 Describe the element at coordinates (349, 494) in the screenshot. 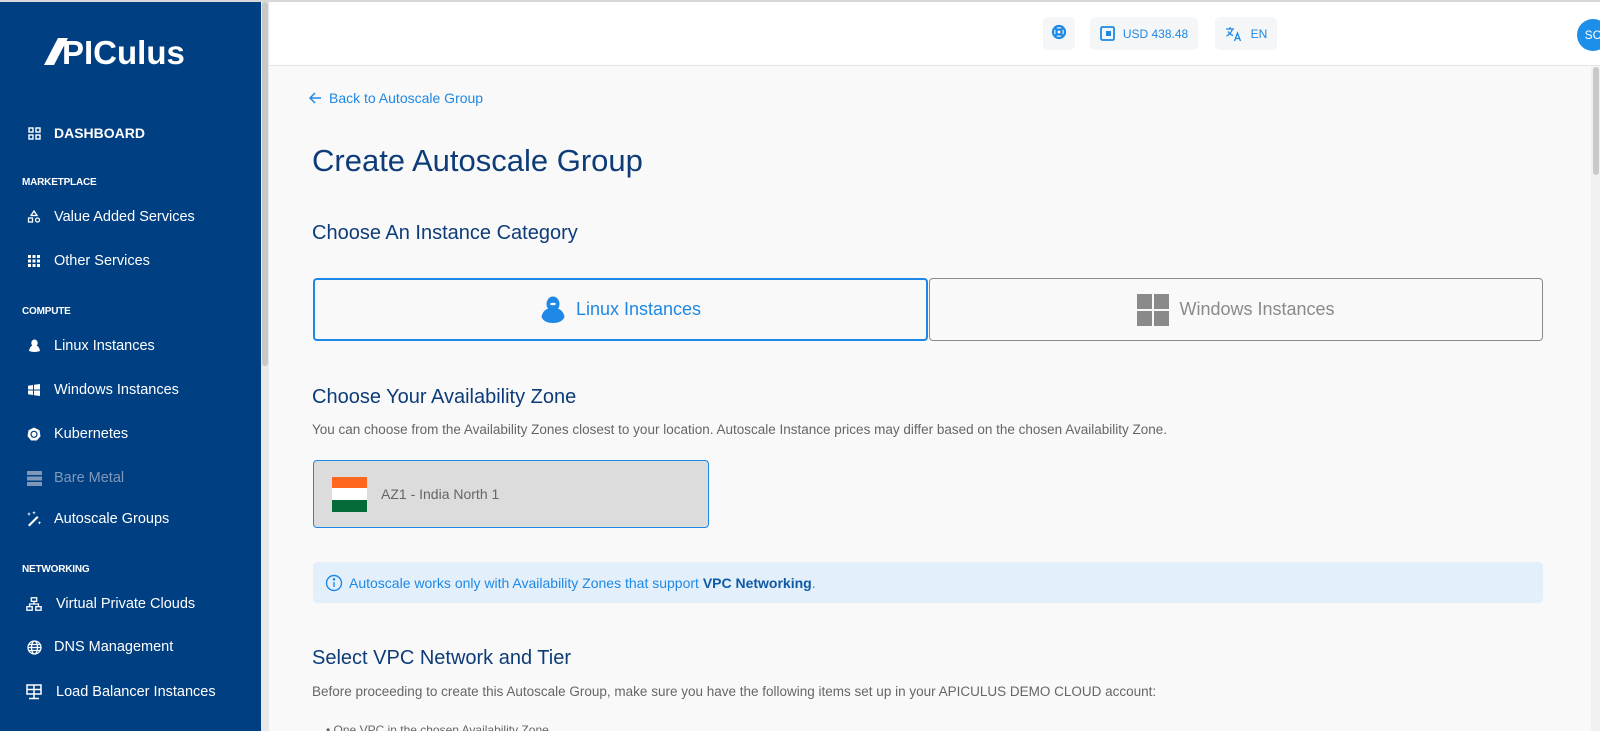

I see `india-flag-icon` at that location.